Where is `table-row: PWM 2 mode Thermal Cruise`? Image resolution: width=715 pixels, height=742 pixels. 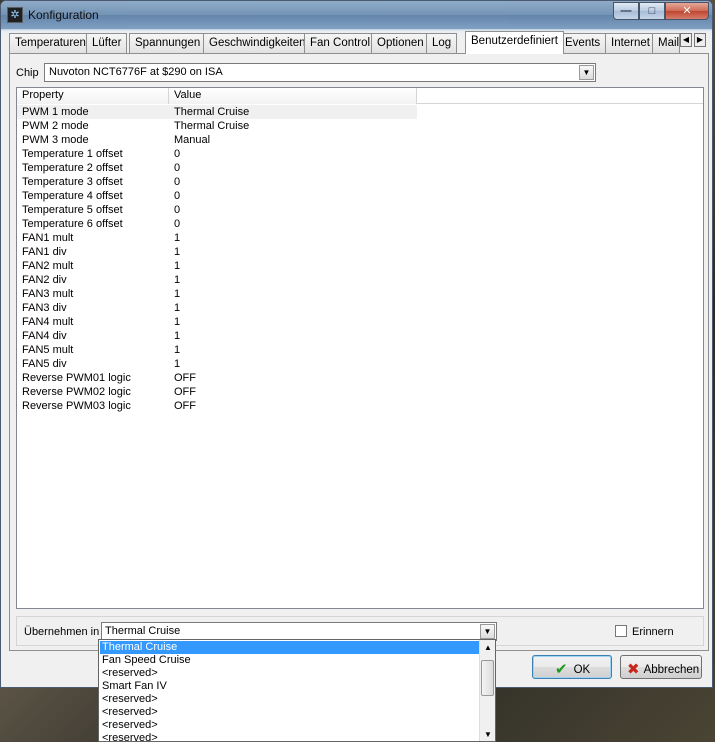 table-row: PWM 2 mode Thermal Cruise is located at coordinates (217, 126).